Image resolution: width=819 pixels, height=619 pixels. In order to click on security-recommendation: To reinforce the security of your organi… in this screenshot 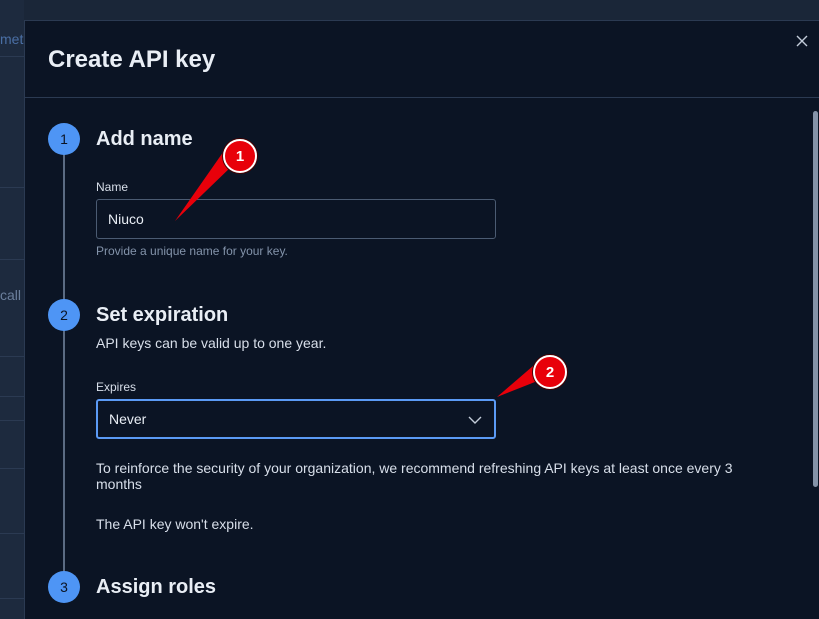, I will do `click(414, 476)`.